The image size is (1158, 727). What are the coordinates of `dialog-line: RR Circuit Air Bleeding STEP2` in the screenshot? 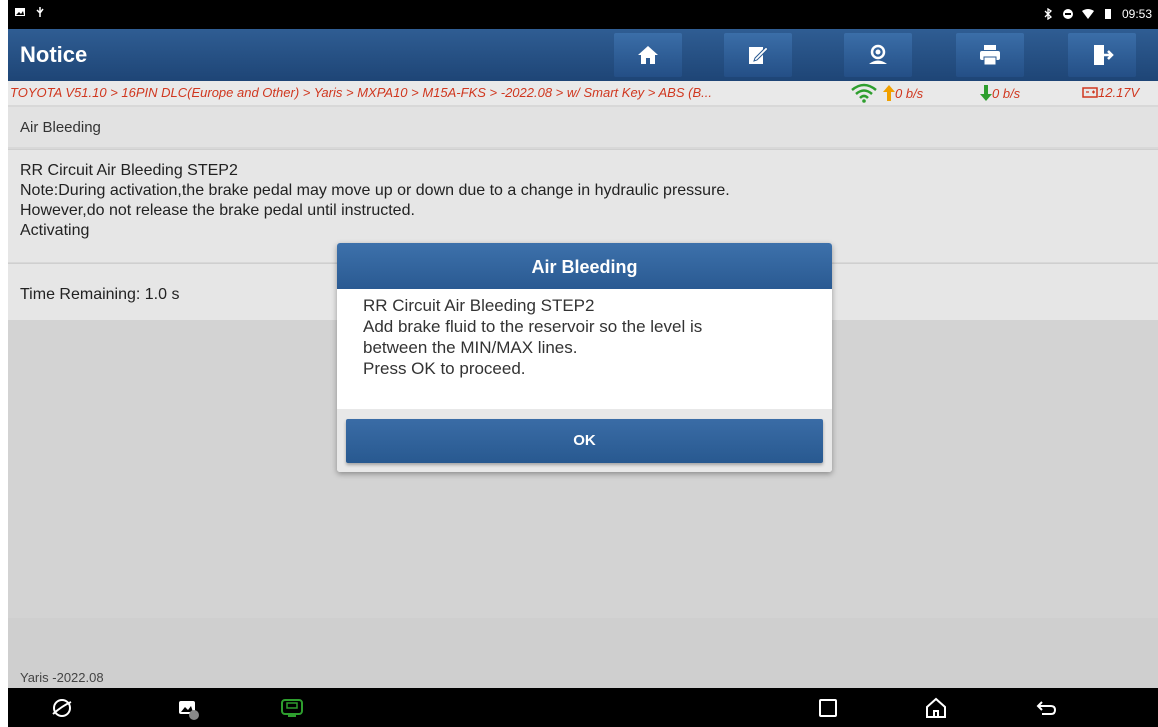 It's located at (479, 305).